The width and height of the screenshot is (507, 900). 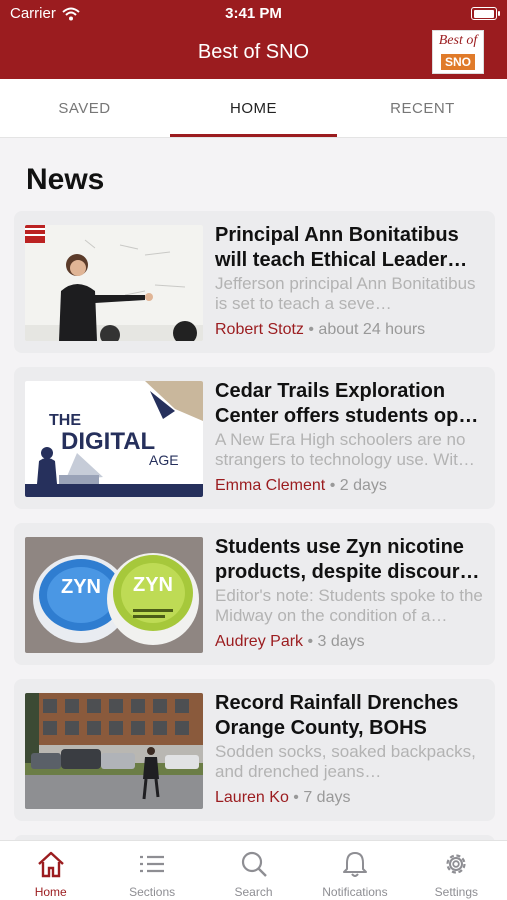 I want to click on battery-icon, so click(x=485, y=13).